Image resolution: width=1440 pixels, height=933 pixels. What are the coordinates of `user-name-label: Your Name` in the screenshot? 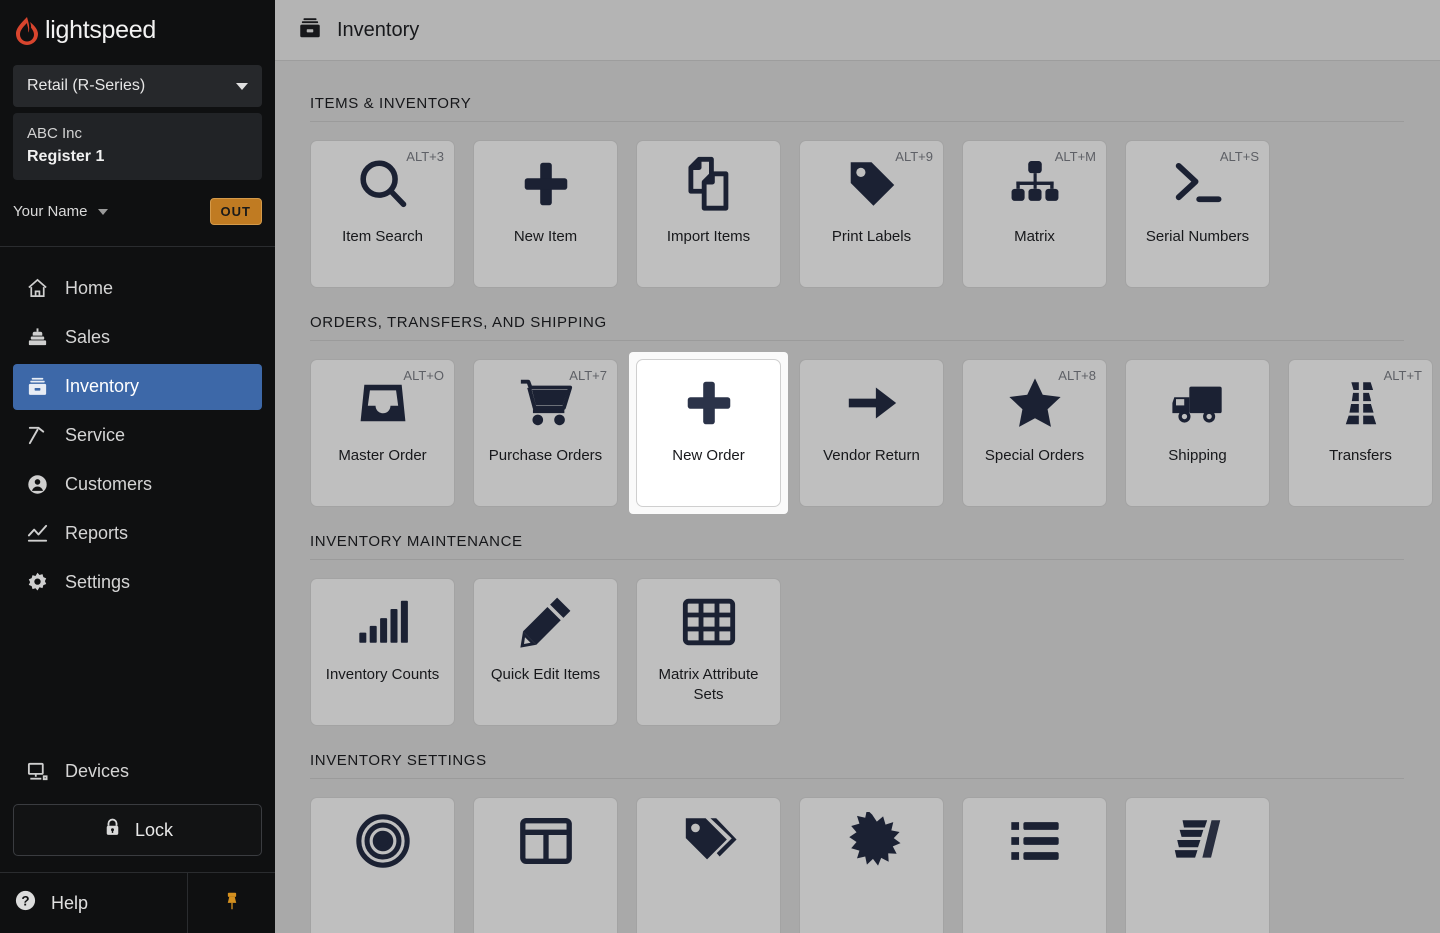 It's located at (50, 212).